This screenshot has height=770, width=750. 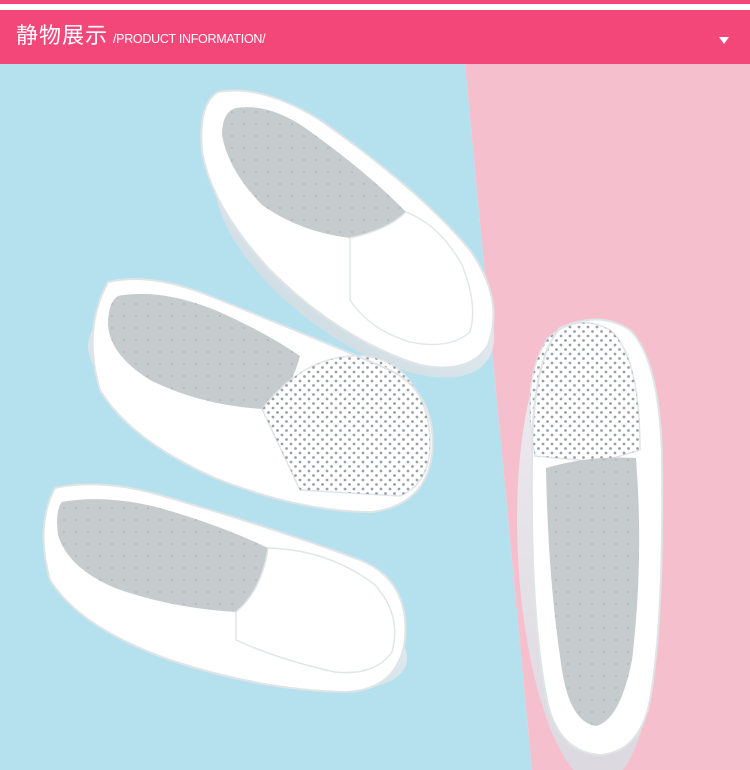 What do you see at coordinates (189, 39) in the screenshot?
I see `section-subtitle: /PRODUCT INFORMATION/` at bounding box center [189, 39].